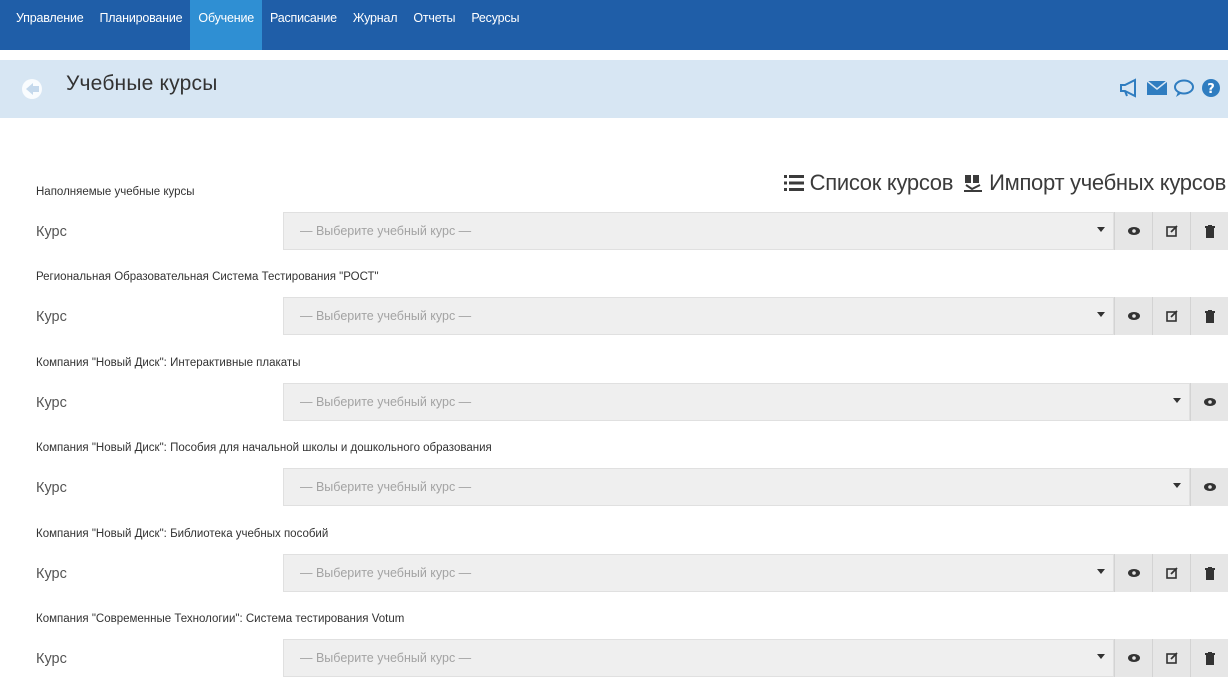 The width and height of the screenshot is (1228, 684). I want to click on megaphone-icon, so click(1130, 88).